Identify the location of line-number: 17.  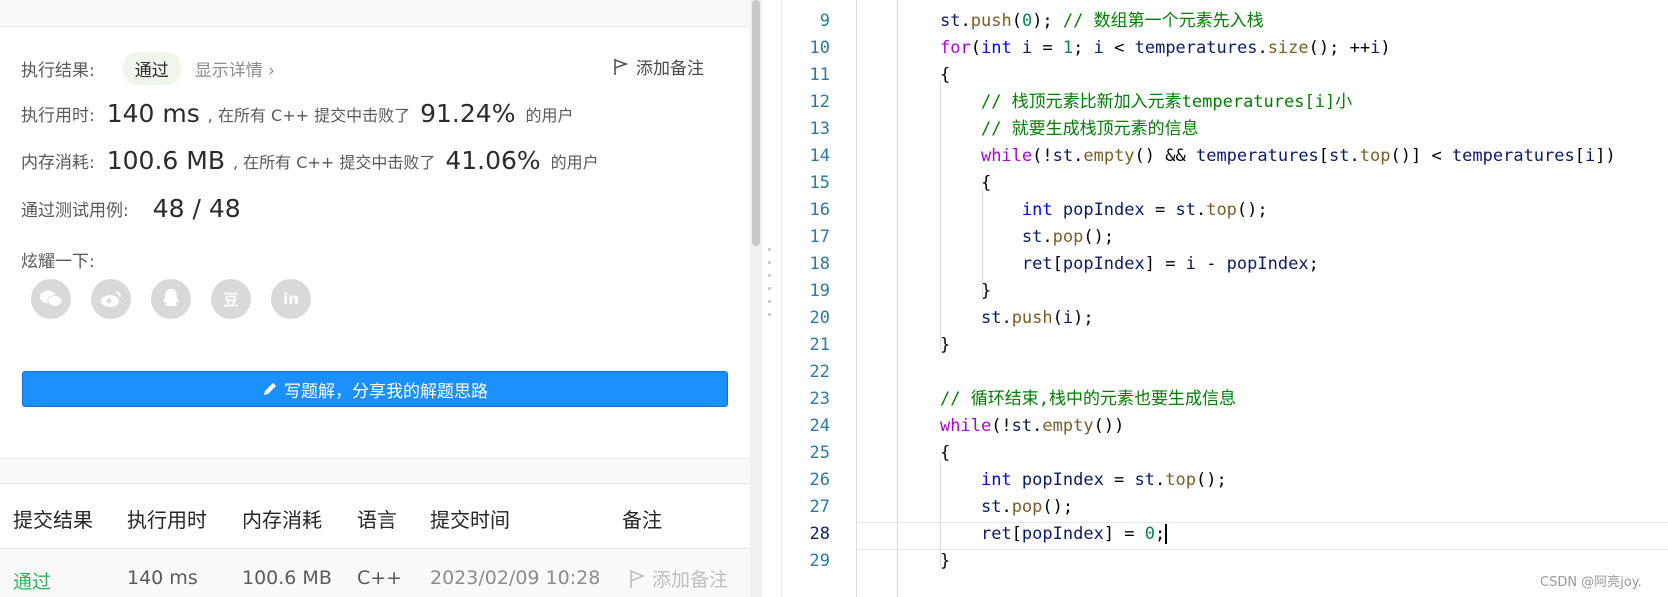
(819, 237).